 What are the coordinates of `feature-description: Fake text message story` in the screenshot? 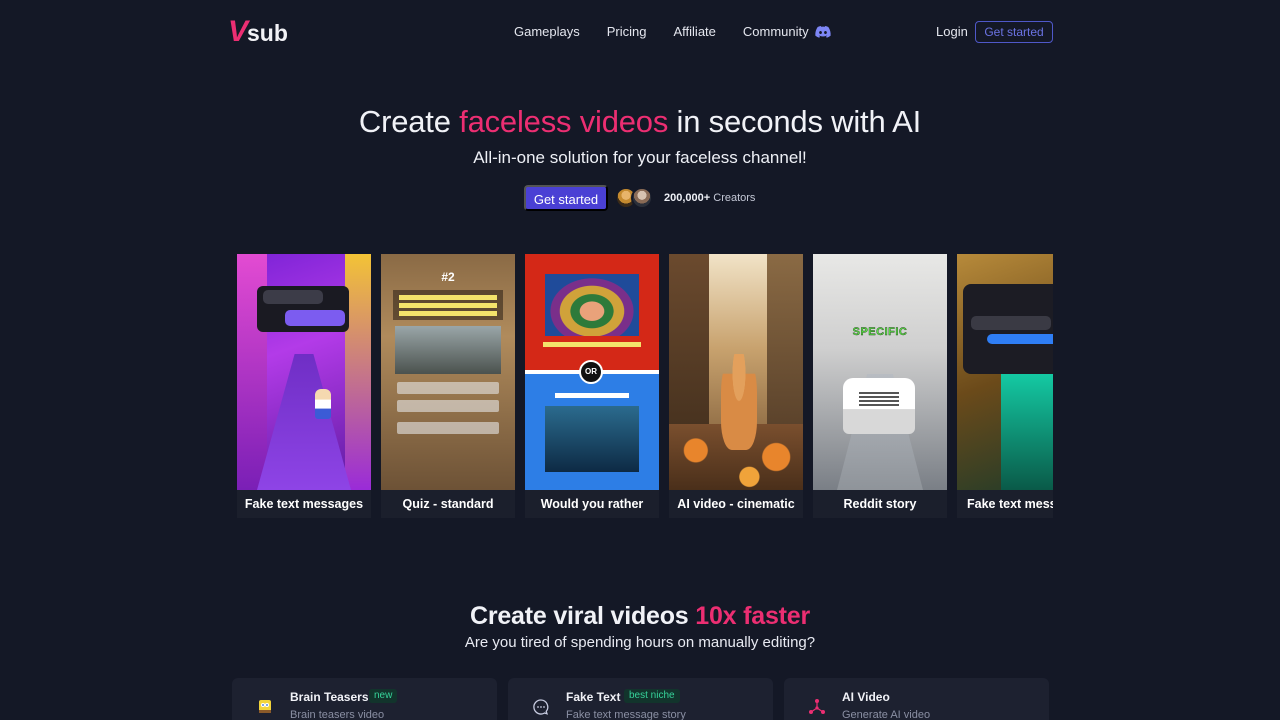 It's located at (626, 714).